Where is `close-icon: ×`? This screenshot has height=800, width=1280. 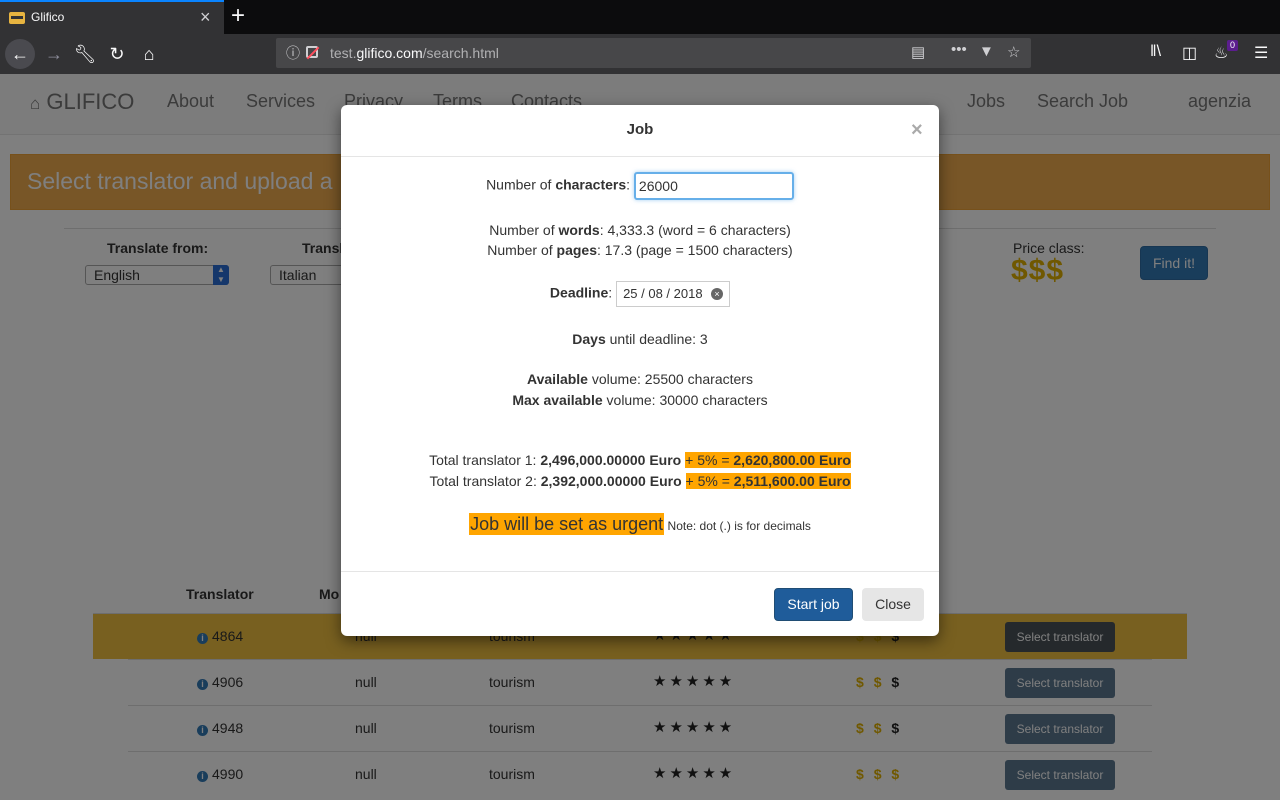
close-icon: × is located at coordinates (917, 130).